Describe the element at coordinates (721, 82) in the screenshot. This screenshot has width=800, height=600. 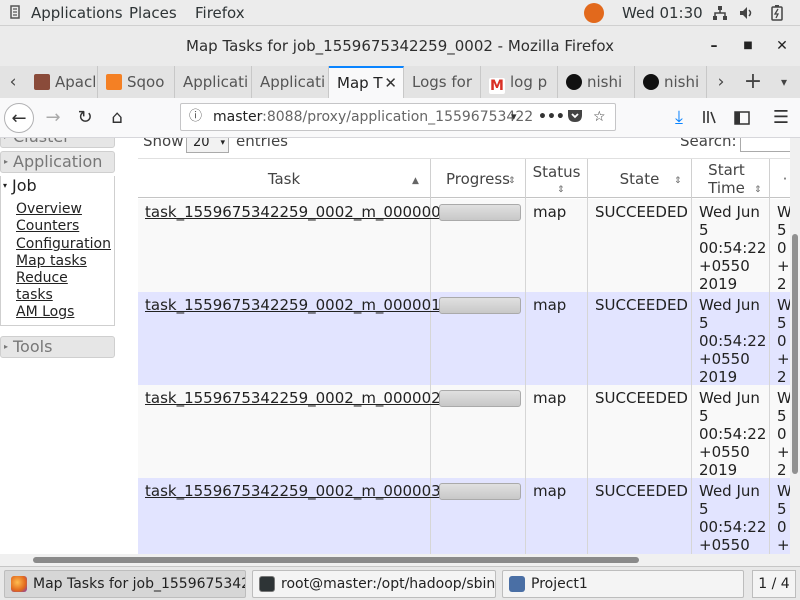
I see `tab-scroll-right-icon: ›` at that location.